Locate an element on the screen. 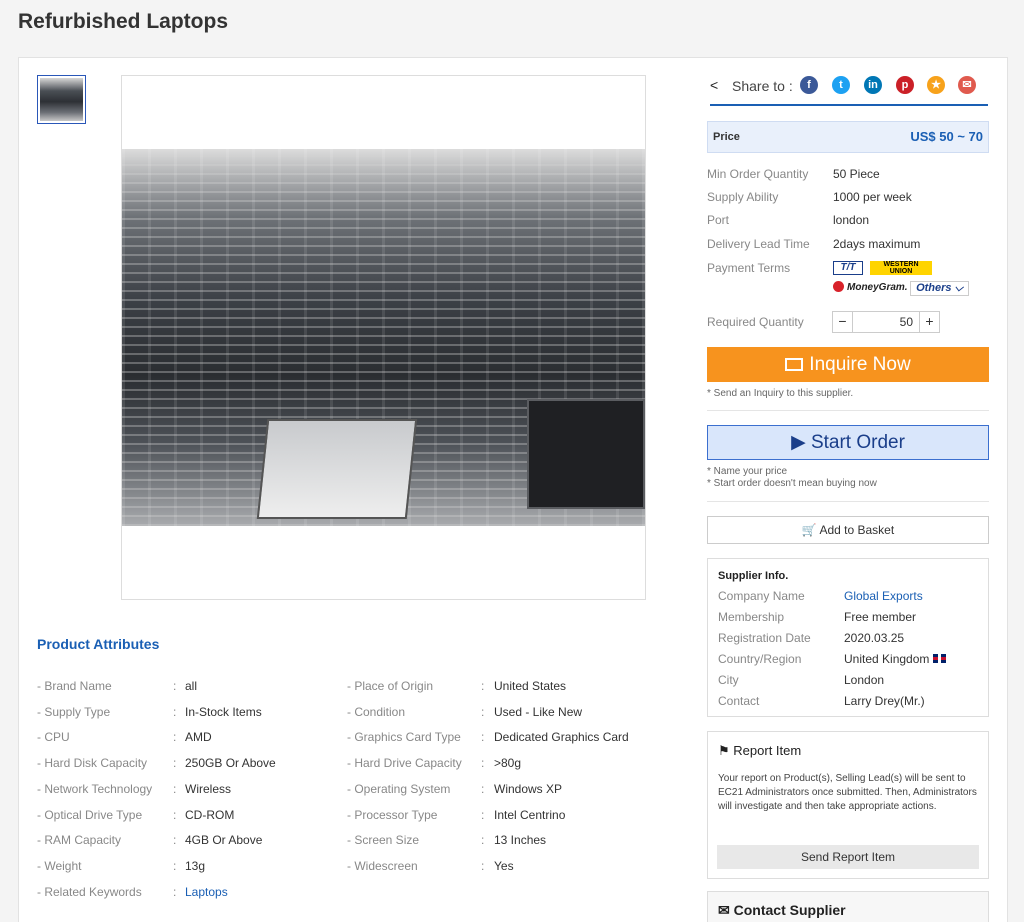 Image resolution: width=1024 pixels, height=922 pixels. laptop-stack-front is located at coordinates (586, 454).